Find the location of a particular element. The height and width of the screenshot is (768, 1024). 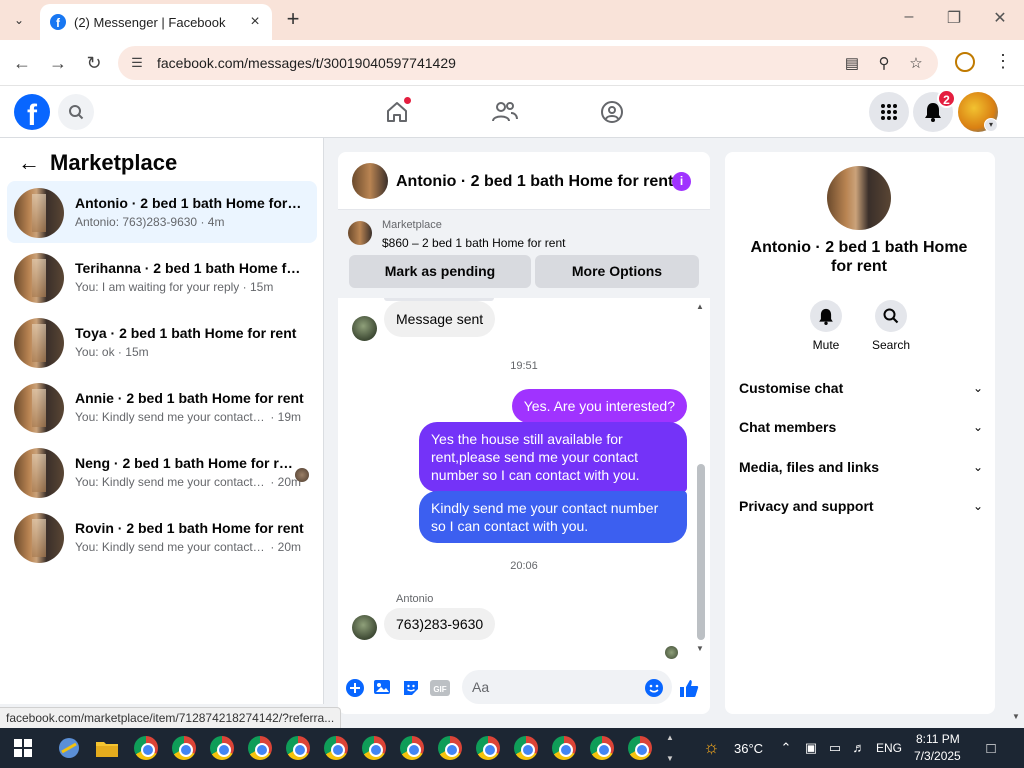

windows-start-icon is located at coordinates (23, 748).